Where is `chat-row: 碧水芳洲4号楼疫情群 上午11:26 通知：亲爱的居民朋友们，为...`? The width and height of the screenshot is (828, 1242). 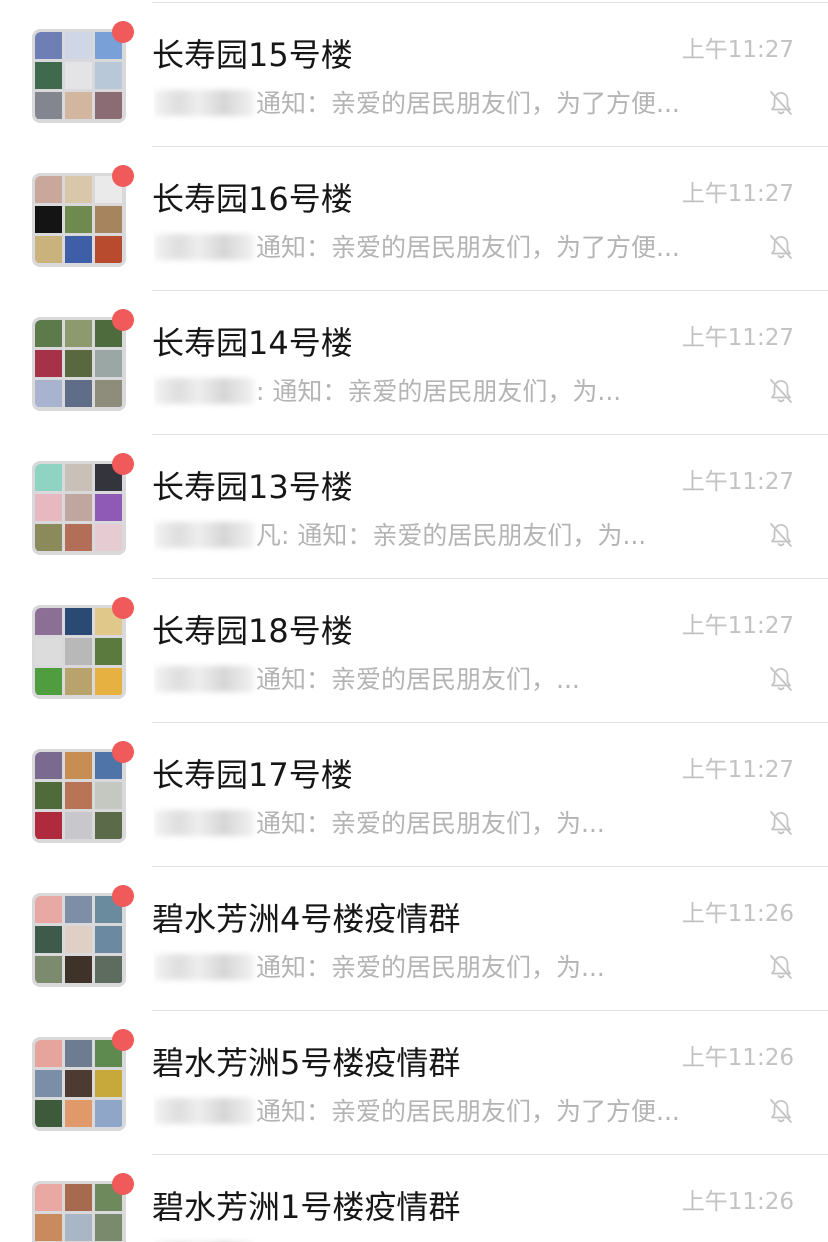
chat-row: 碧水芳洲4号楼疫情群 上午11:26 通知：亲爱的居民朋友们，为... is located at coordinates (414, 939).